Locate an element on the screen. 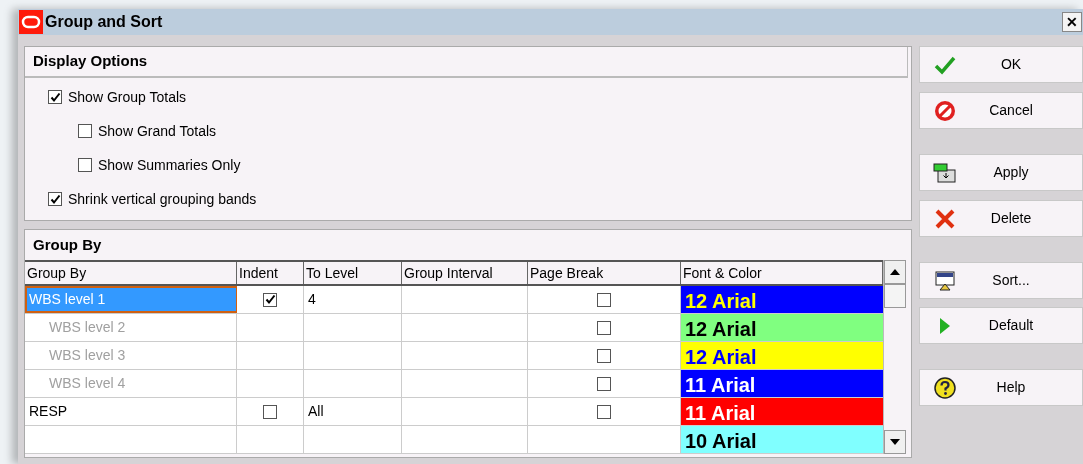 This screenshot has width=1083, height=464. checkbox-option: Shrink vertical grouping bands is located at coordinates (468, 199).